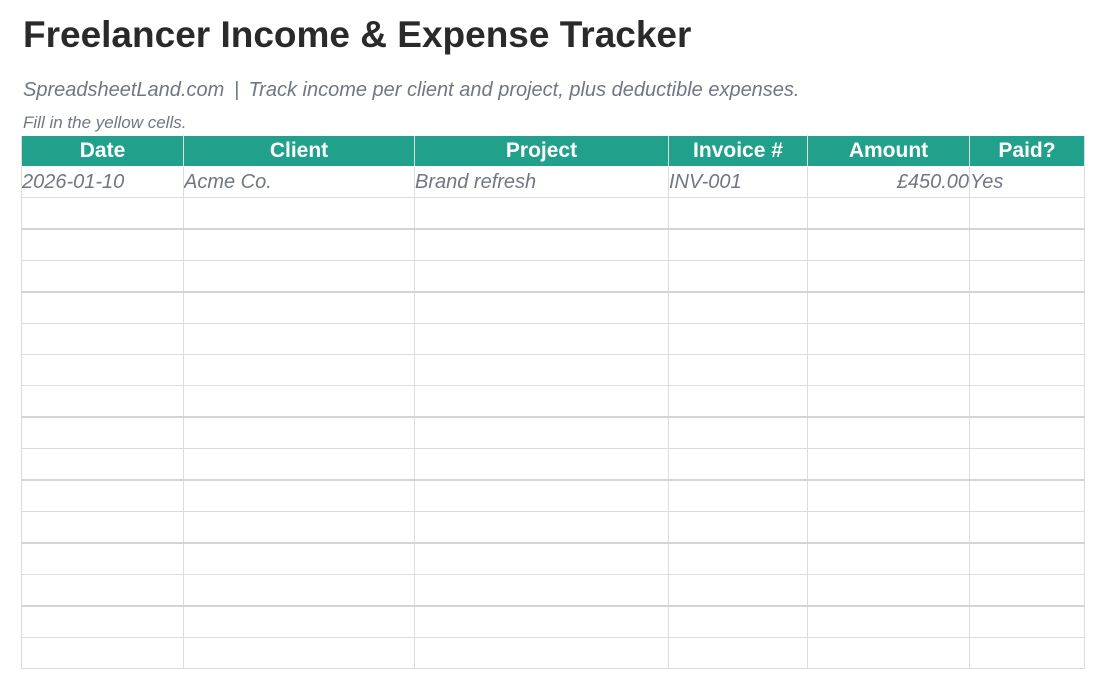 This screenshot has height=687, width=1105. What do you see at coordinates (541, 151) in the screenshot?
I see `column-header-project: Project` at bounding box center [541, 151].